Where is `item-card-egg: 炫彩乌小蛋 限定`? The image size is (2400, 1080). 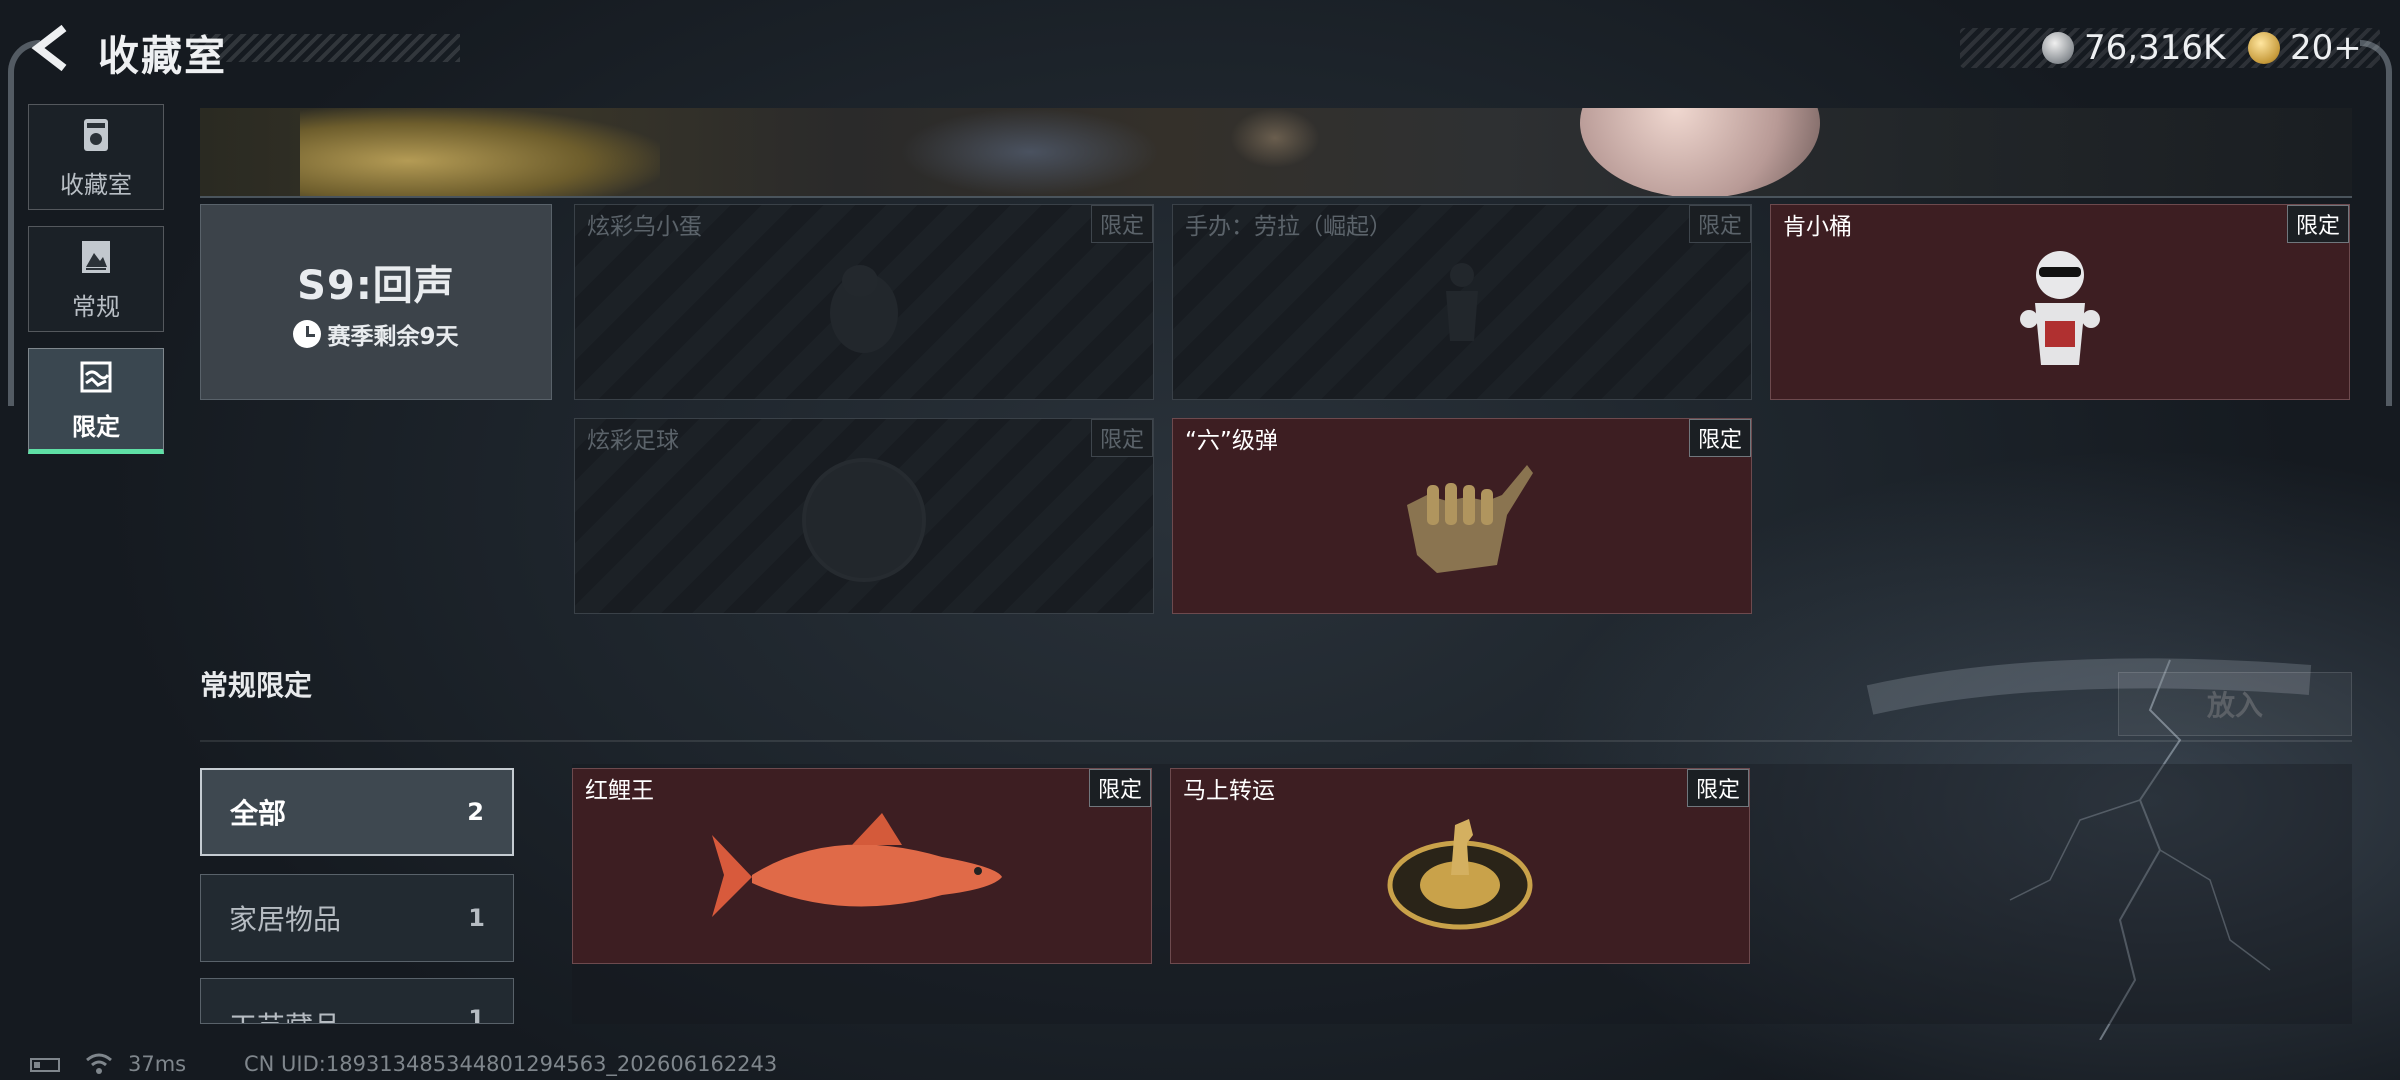 item-card-egg: 炫彩乌小蛋 限定 is located at coordinates (864, 302).